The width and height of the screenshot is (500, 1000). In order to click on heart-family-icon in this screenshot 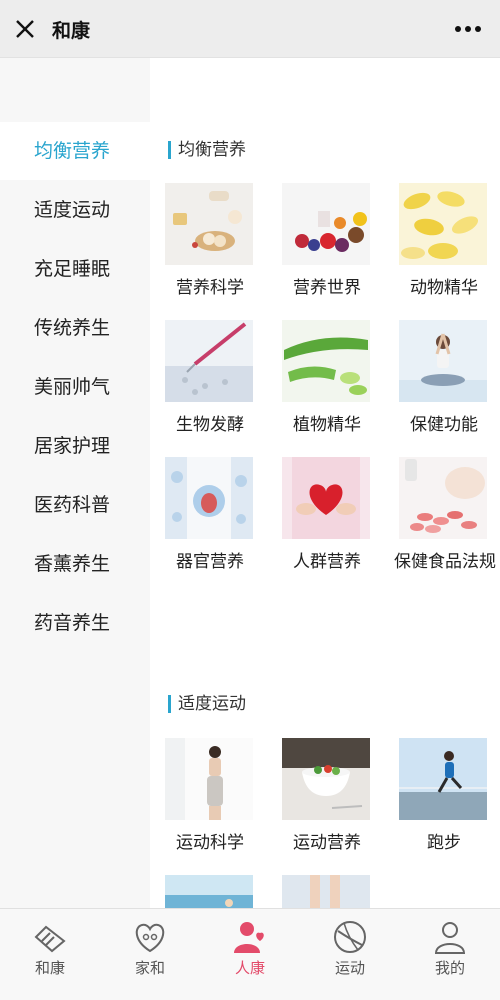, I will do `click(150, 938)`.